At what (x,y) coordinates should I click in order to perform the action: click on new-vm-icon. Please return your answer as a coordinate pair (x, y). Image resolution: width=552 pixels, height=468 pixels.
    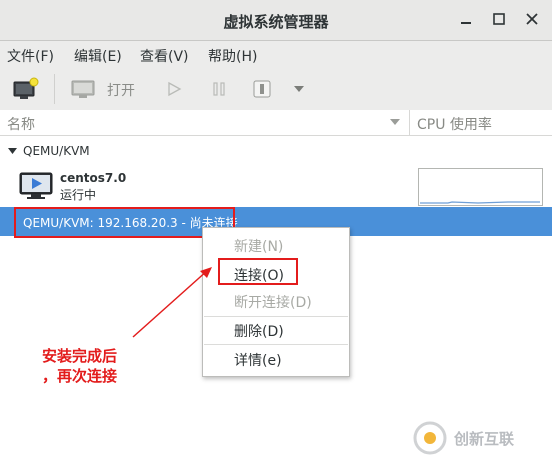
    Looking at the image, I should click on (26, 90).